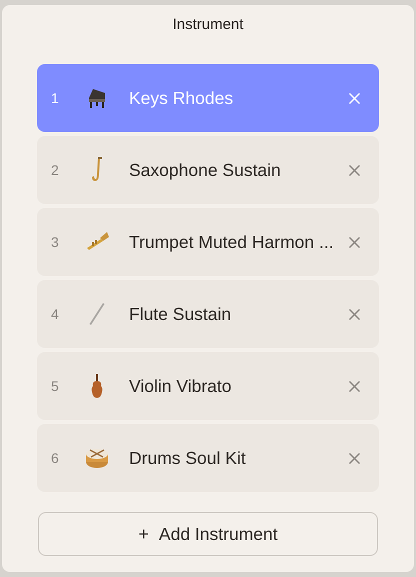 The height and width of the screenshot is (577, 416). I want to click on instrument-row: 2 Saxophone Sustain, so click(208, 170).